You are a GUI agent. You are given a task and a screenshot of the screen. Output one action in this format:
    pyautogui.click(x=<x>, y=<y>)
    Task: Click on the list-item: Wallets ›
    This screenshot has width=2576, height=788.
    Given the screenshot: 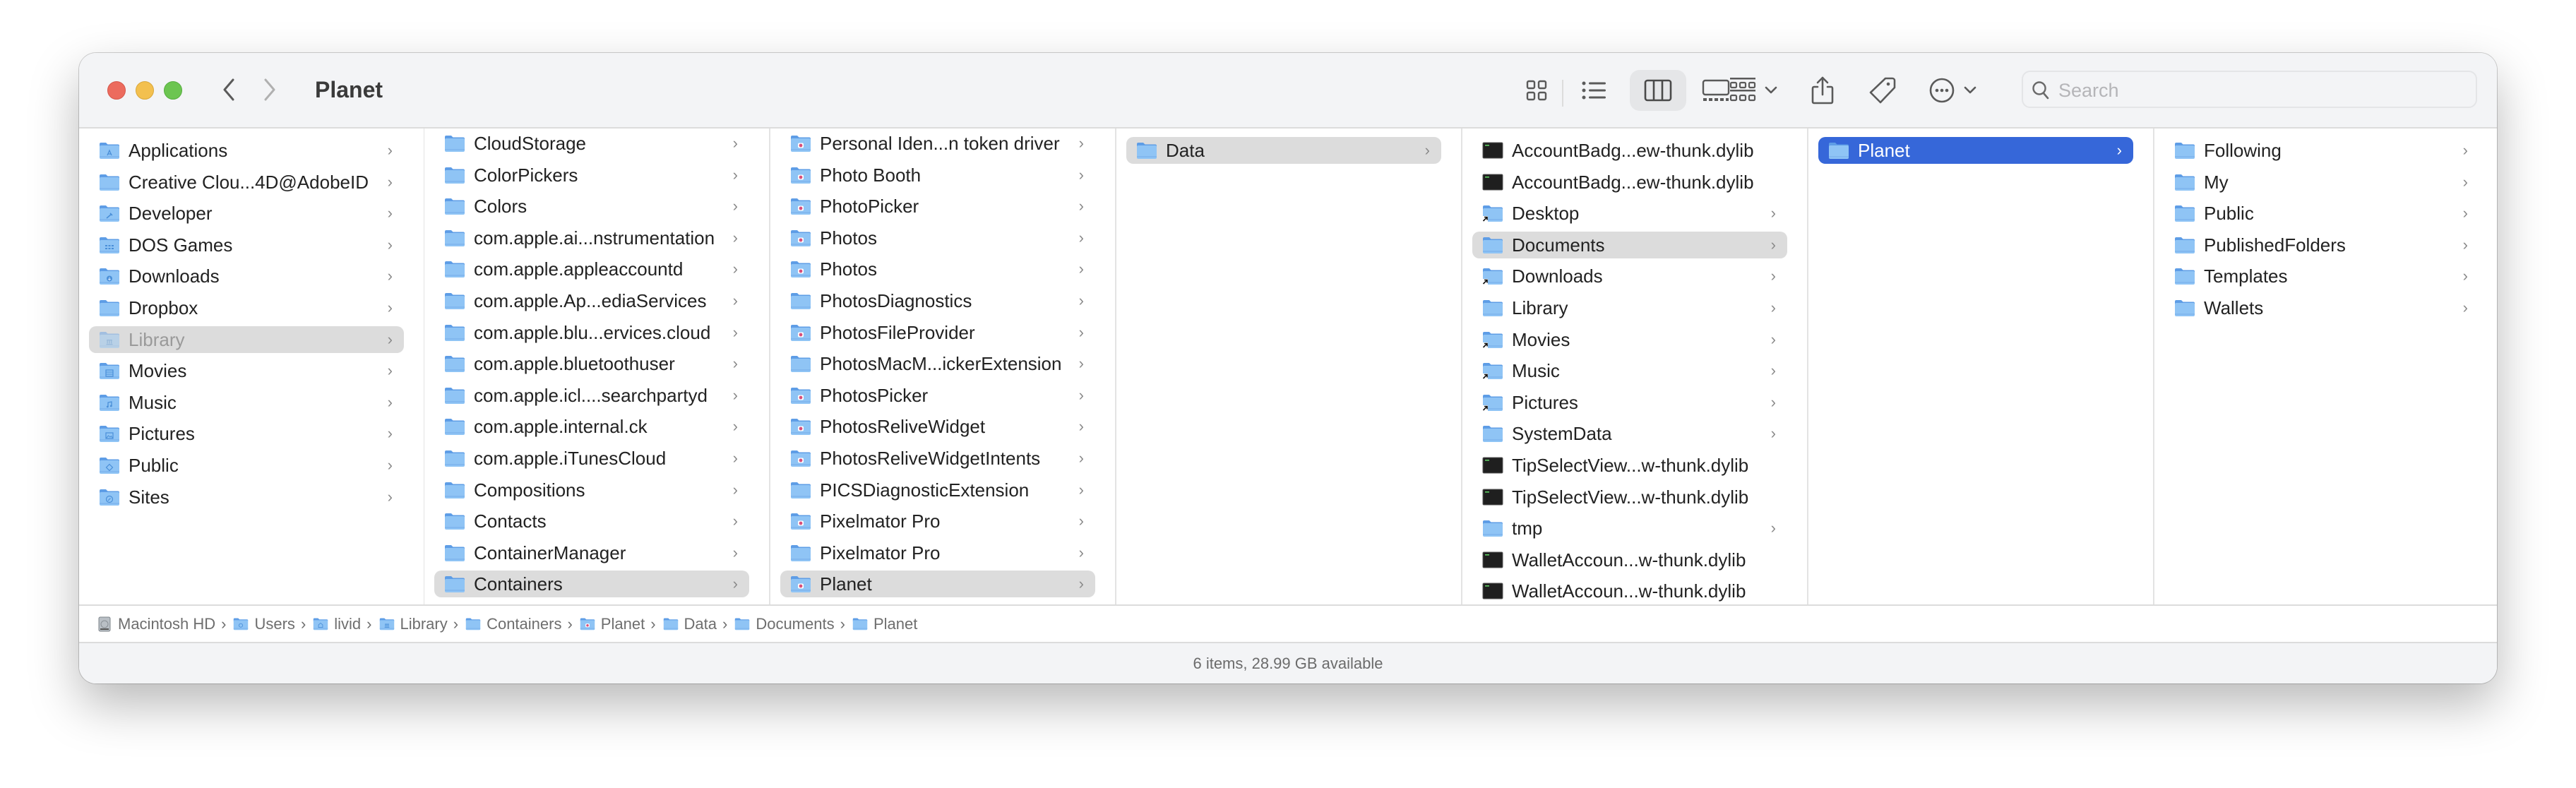 What is the action you would take?
    pyautogui.click(x=2321, y=307)
    